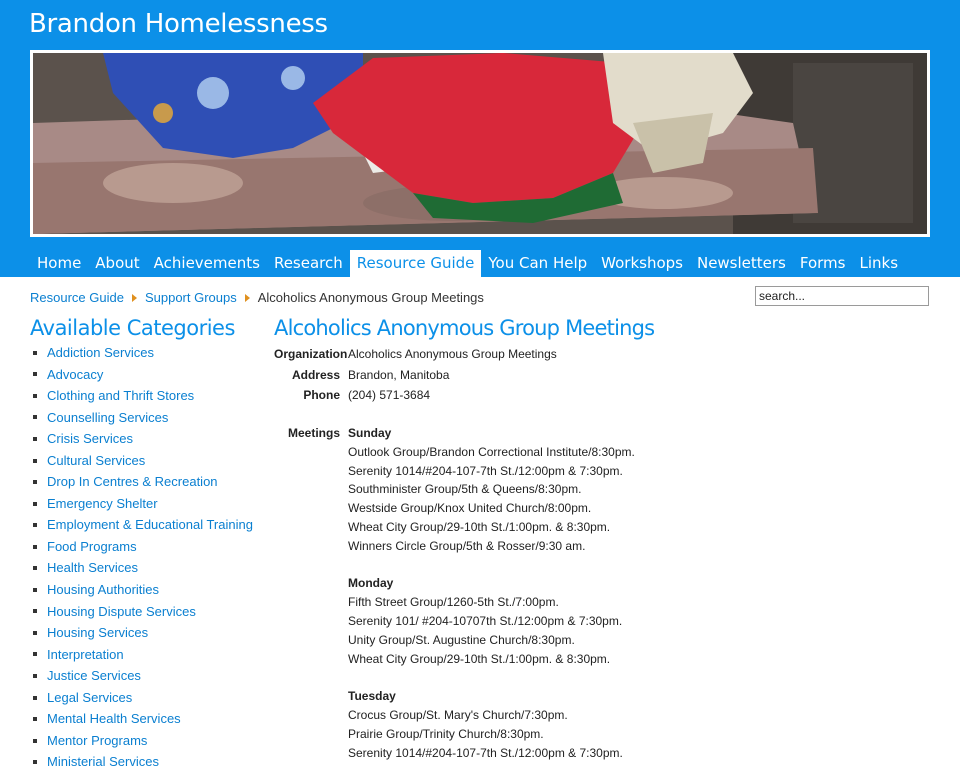 The image size is (960, 768). I want to click on category-item: Counselling Services, so click(141, 418).